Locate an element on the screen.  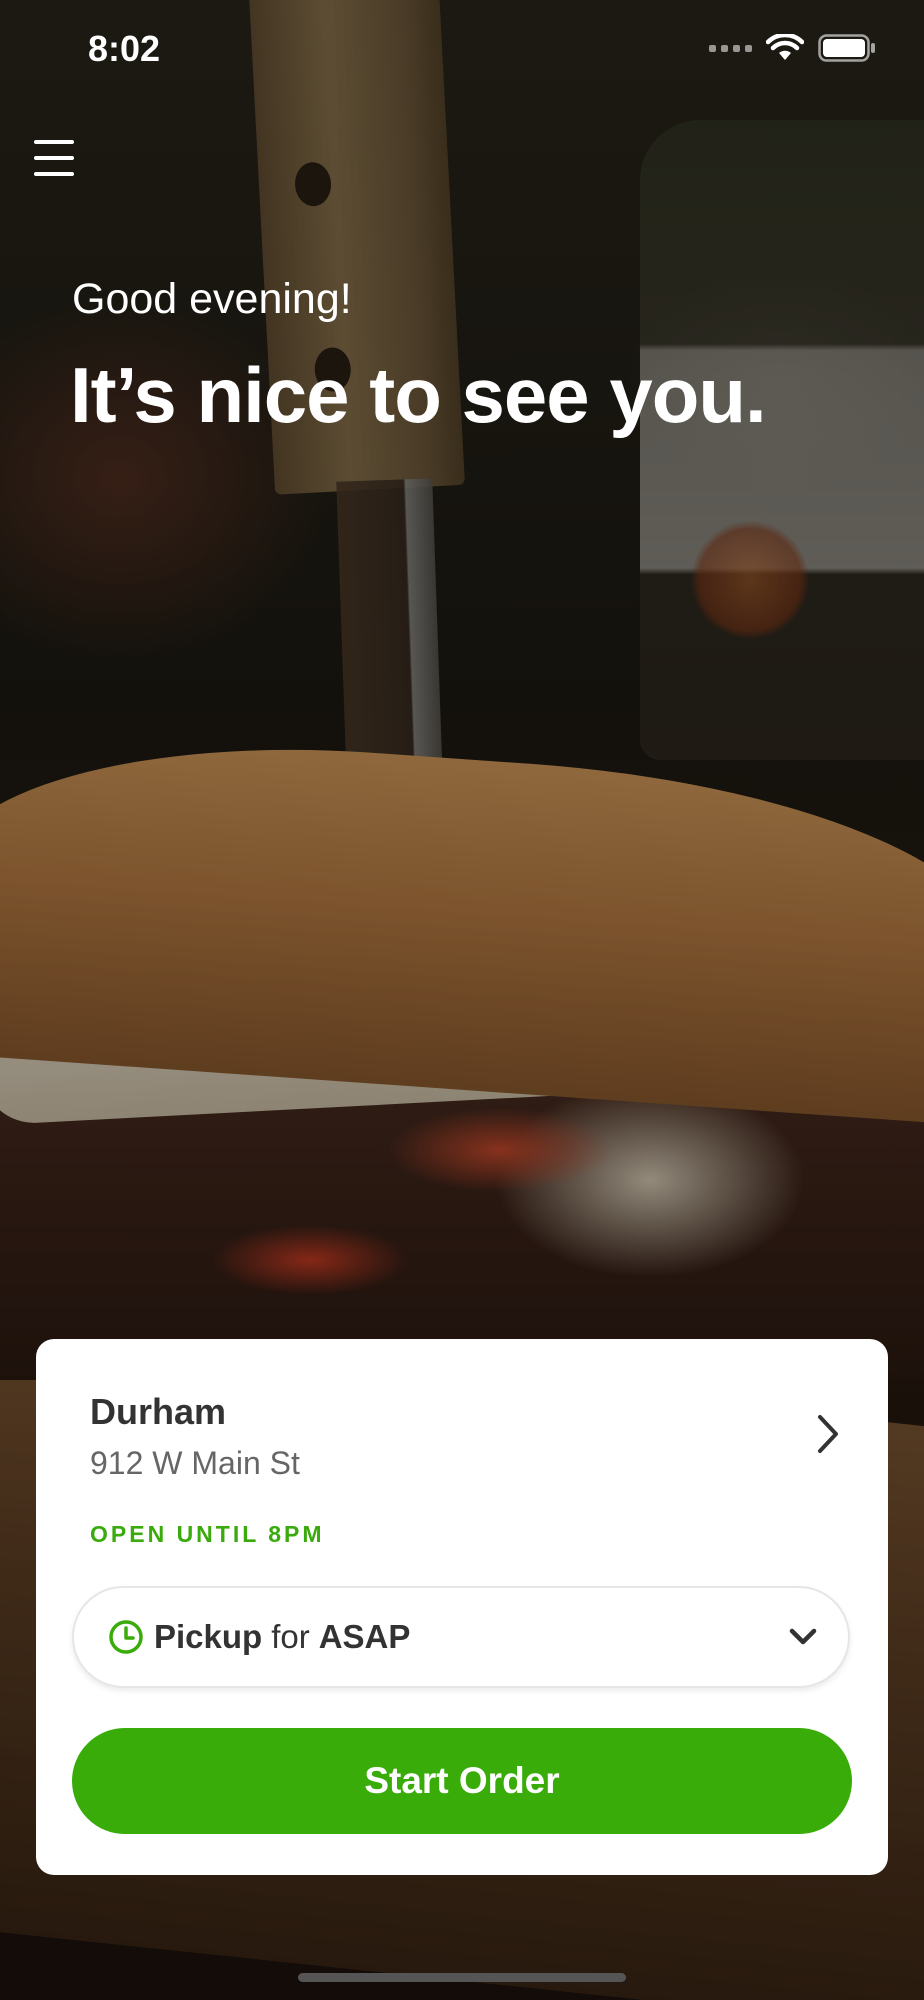
headline-text: It’s nice to see you. is located at coordinates (418, 395).